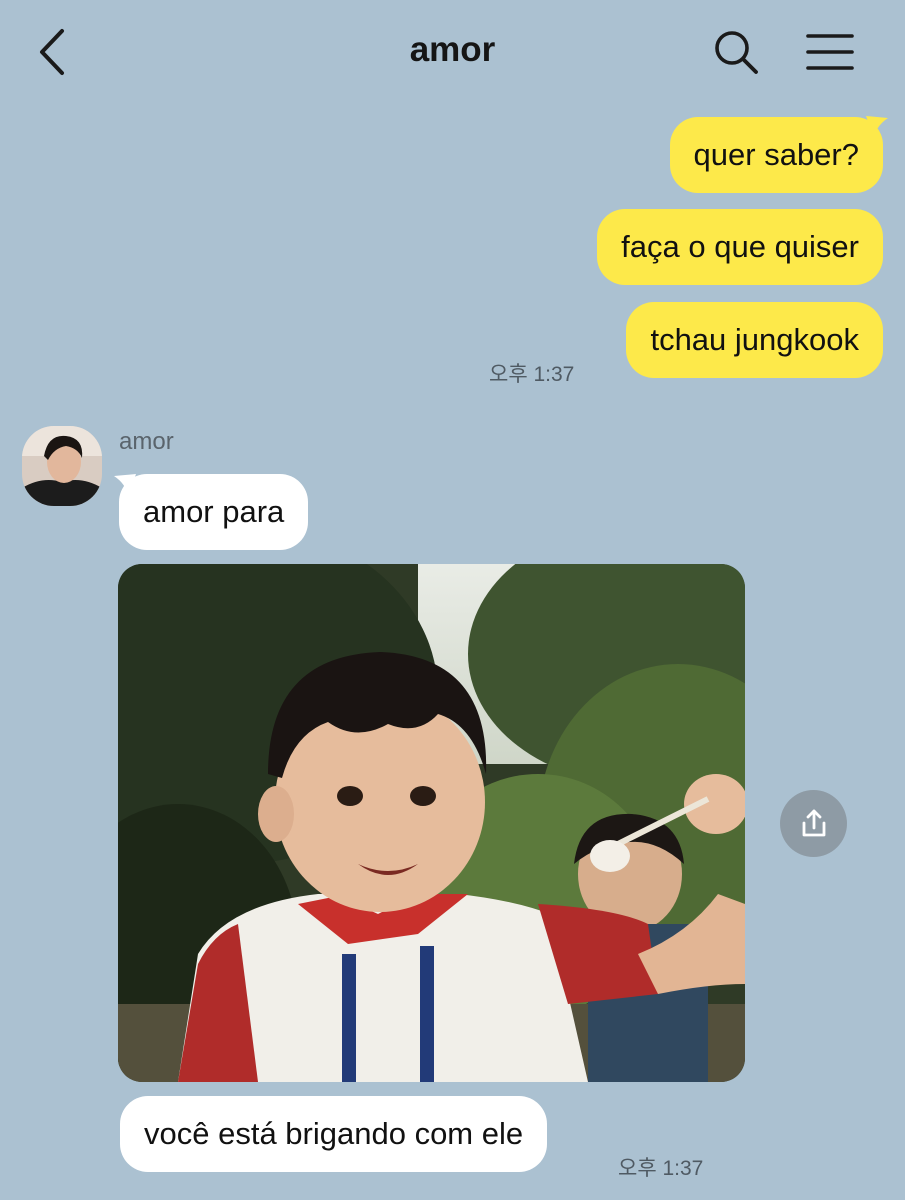 The height and width of the screenshot is (1200, 905). Describe the element at coordinates (532, 374) in the screenshot. I see `sent-timestamp: 오후 1:37` at that location.